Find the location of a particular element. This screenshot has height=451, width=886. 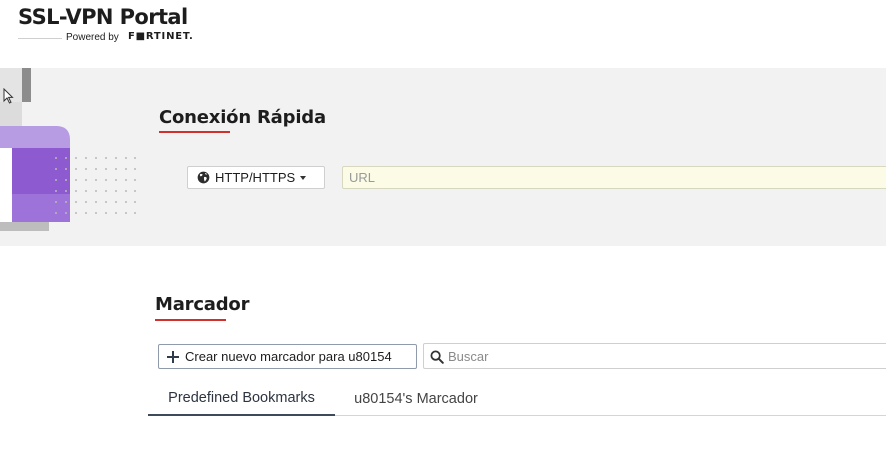

new-bookmark-label: Crear nuevo marcador para u80154 is located at coordinates (288, 356).